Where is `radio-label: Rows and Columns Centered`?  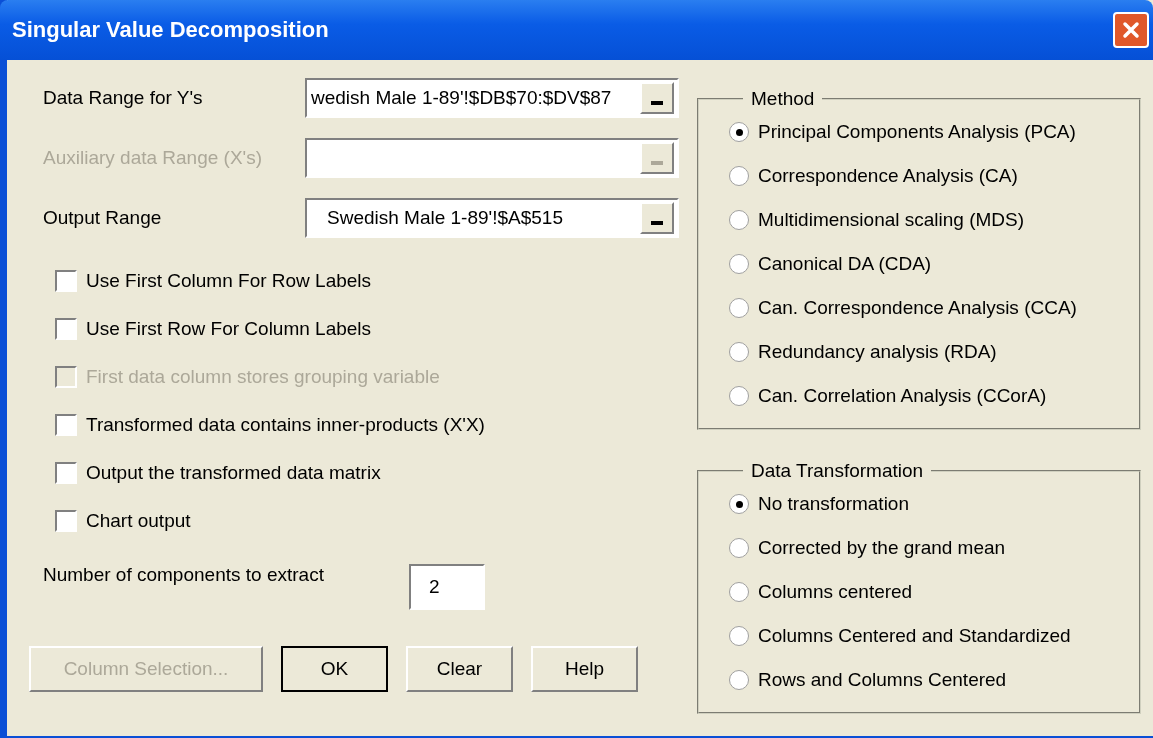
radio-label: Rows and Columns Centered is located at coordinates (882, 680).